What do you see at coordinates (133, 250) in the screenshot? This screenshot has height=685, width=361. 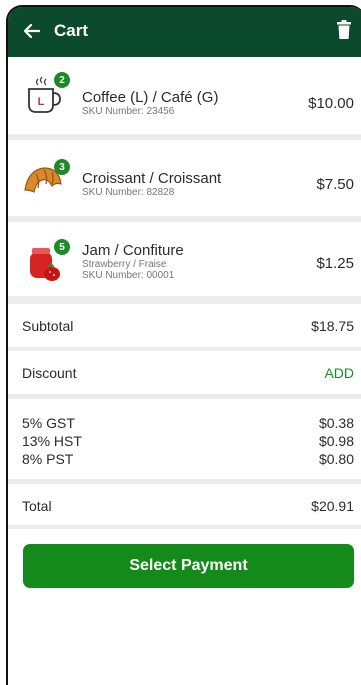 I see `item-name: Jam / Confiture` at bounding box center [133, 250].